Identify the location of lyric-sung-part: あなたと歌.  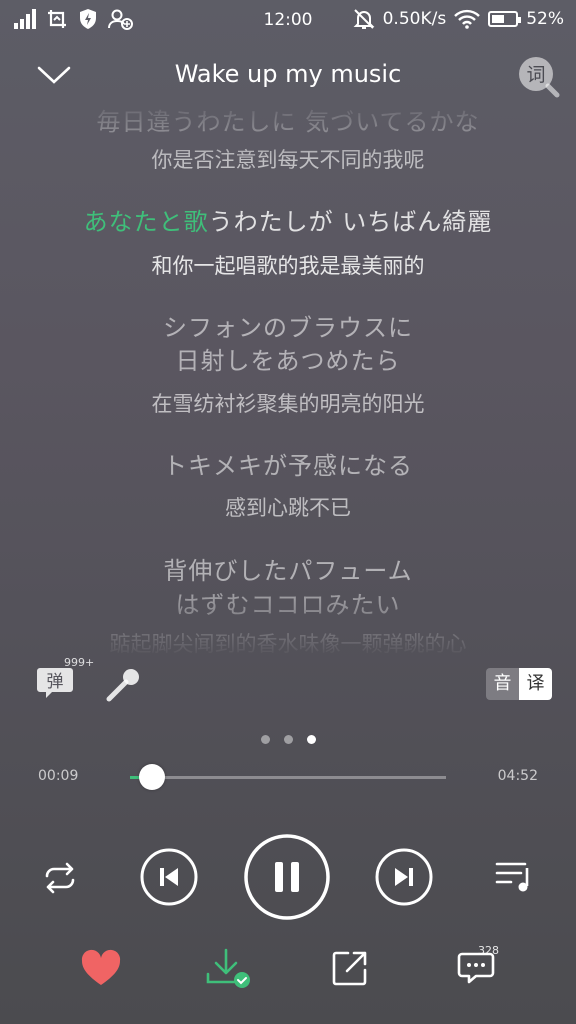
(146, 222).